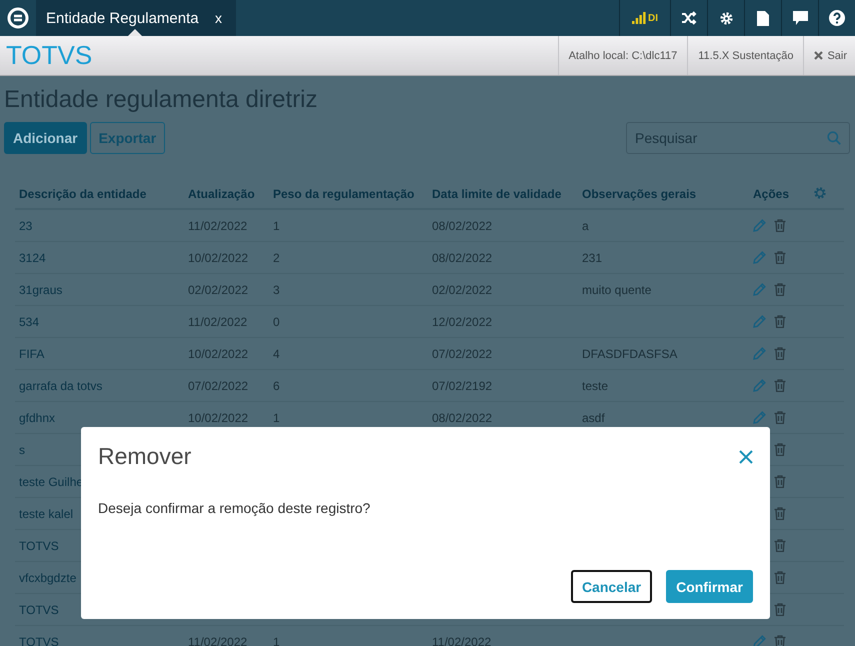 The image size is (855, 646). I want to click on entity-link: 23, so click(25, 225).